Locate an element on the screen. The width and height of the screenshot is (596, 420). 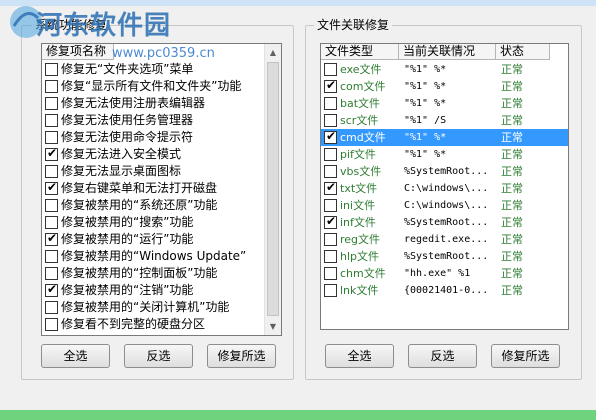
table-row: scr文件 "%1" /S 正常 is located at coordinates (444, 120).